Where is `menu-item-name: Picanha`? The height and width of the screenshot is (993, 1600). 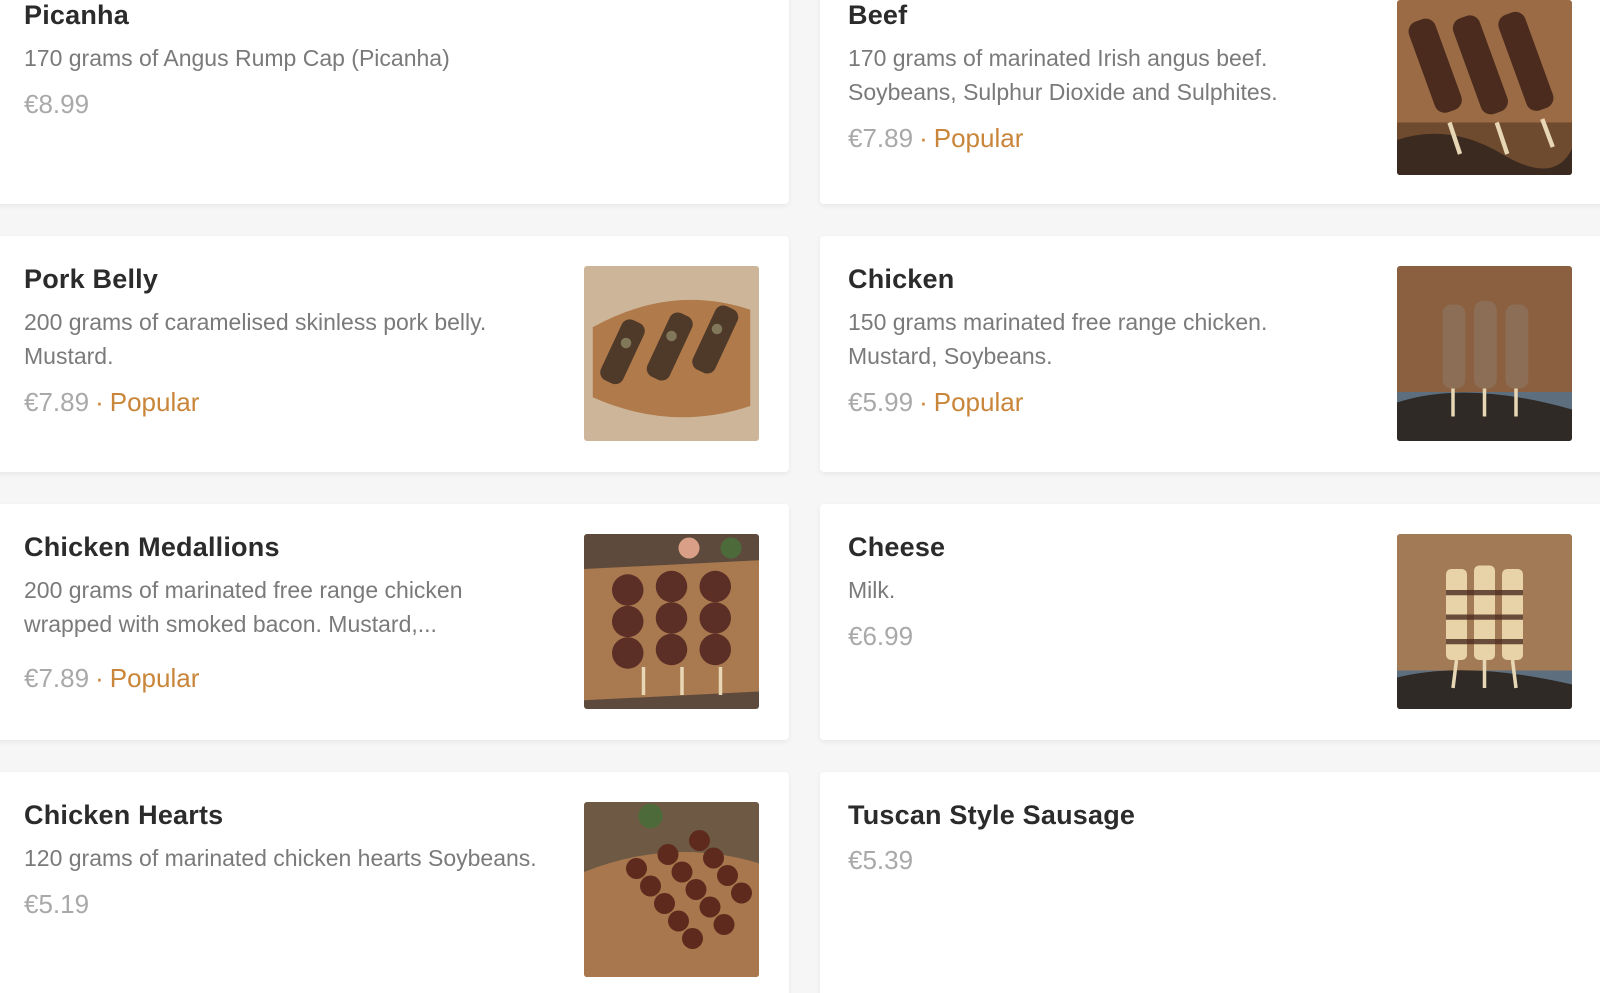 menu-item-name: Picanha is located at coordinates (76, 15).